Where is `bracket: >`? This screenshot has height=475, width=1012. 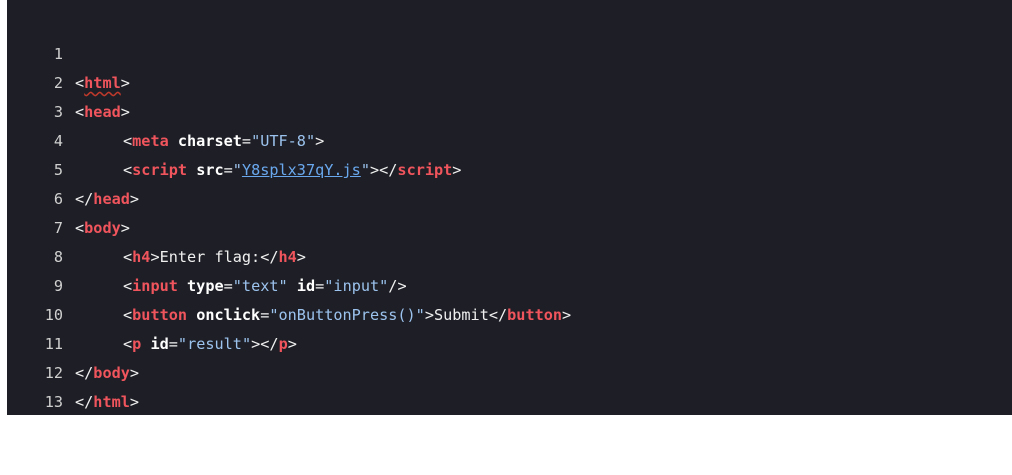 bracket: > is located at coordinates (134, 402).